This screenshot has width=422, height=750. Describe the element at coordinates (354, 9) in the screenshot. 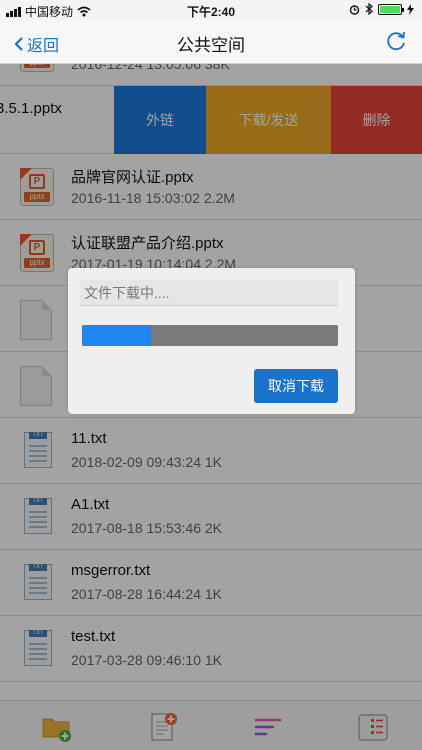

I see `alarm-icon` at that location.